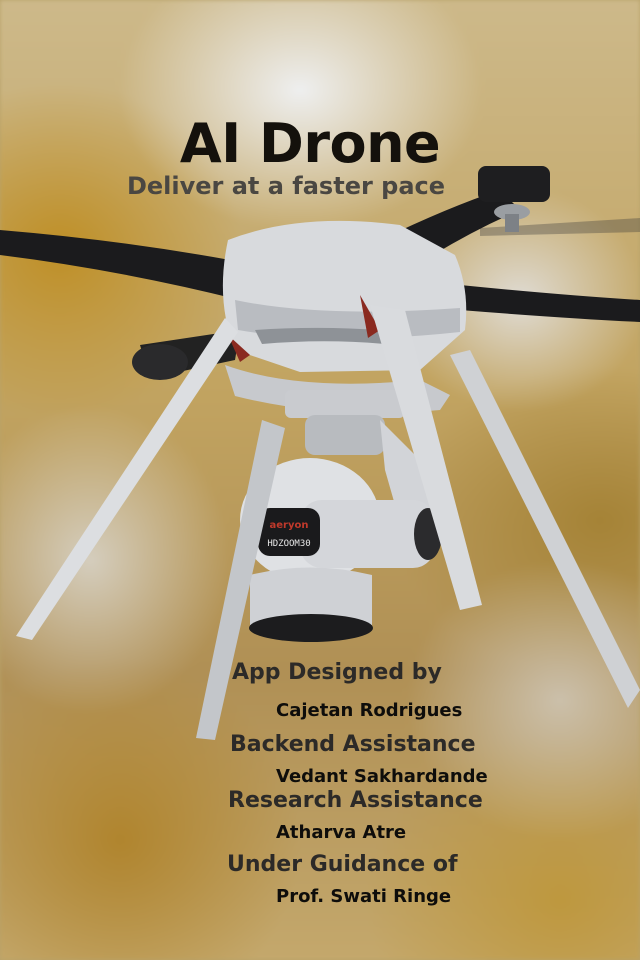 Image resolution: width=640 pixels, height=960 pixels. I want to click on credit-name-guidance: Prof. Swati Ringe, so click(364, 896).